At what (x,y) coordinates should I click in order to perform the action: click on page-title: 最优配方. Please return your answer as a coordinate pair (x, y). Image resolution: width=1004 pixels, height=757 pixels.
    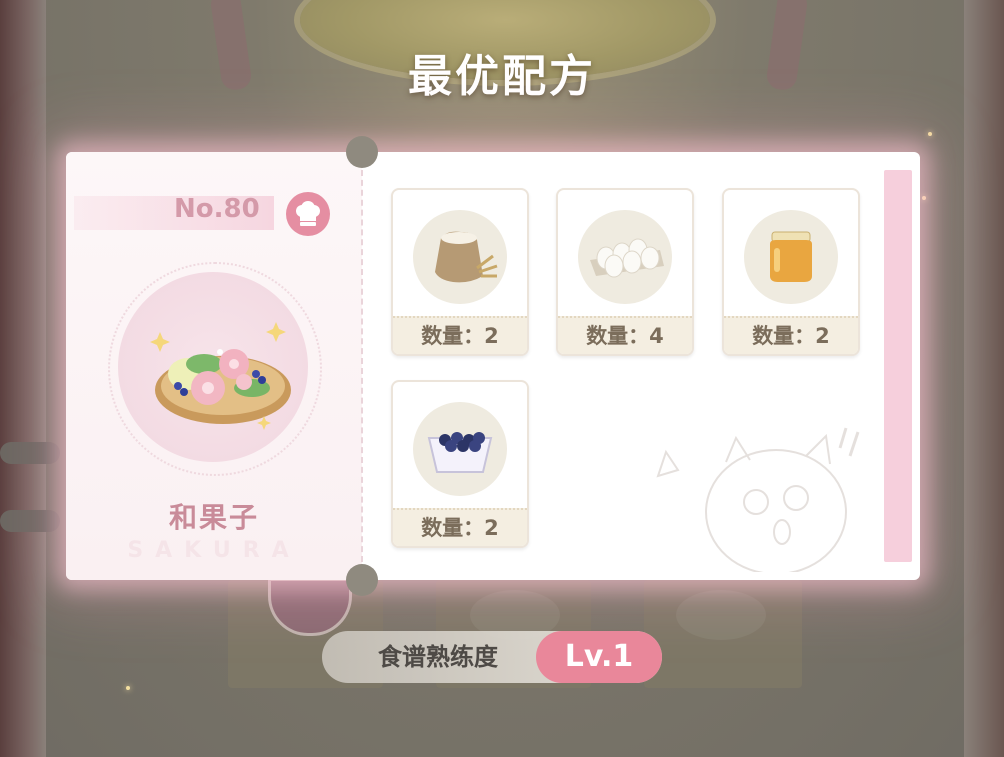
    Looking at the image, I should click on (502, 76).